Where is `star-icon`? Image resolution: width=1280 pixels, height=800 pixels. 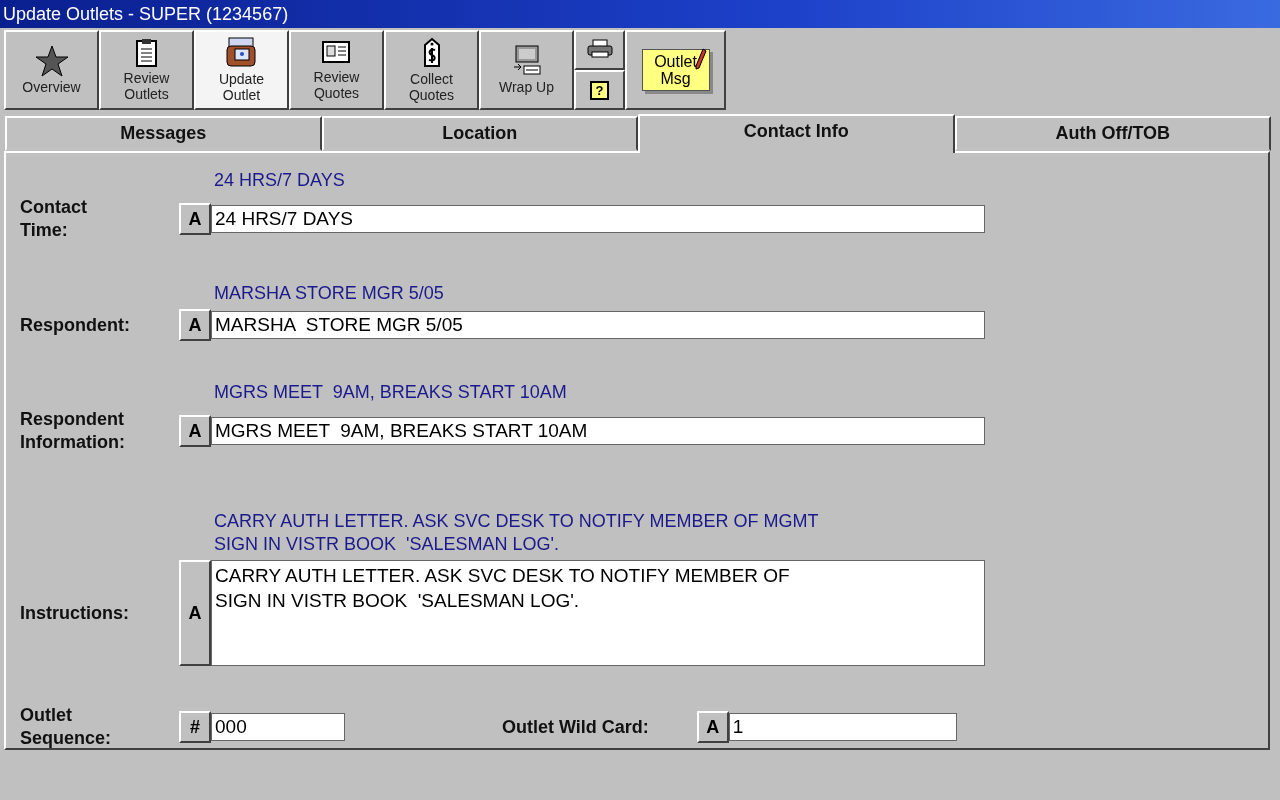
star-icon is located at coordinates (51, 60).